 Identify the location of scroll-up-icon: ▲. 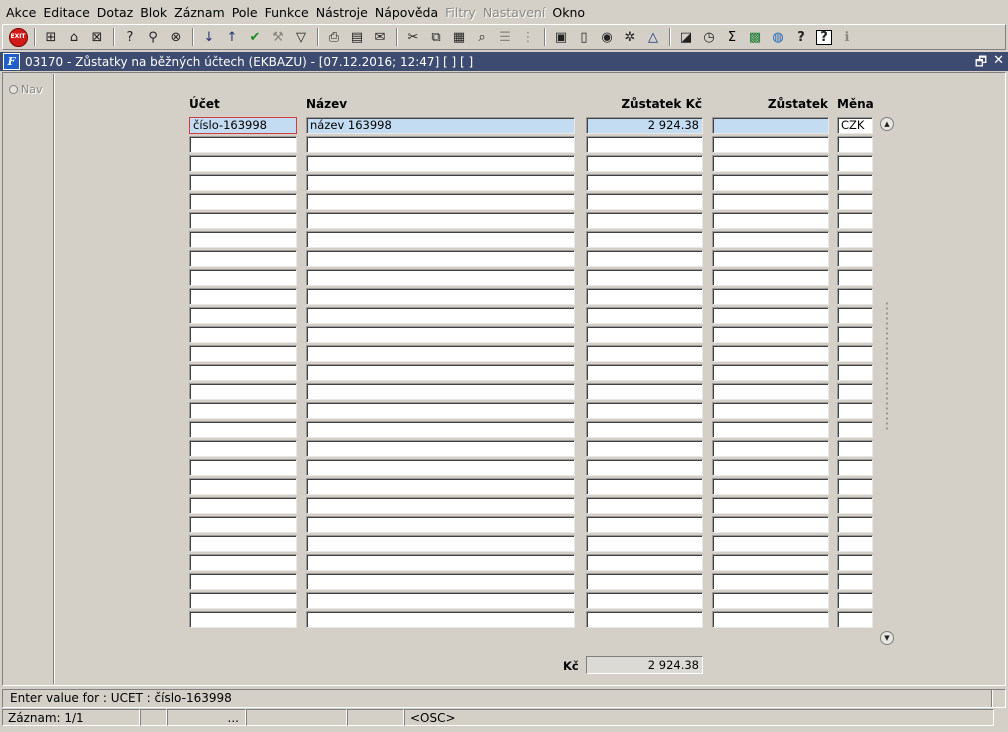
(887, 124).